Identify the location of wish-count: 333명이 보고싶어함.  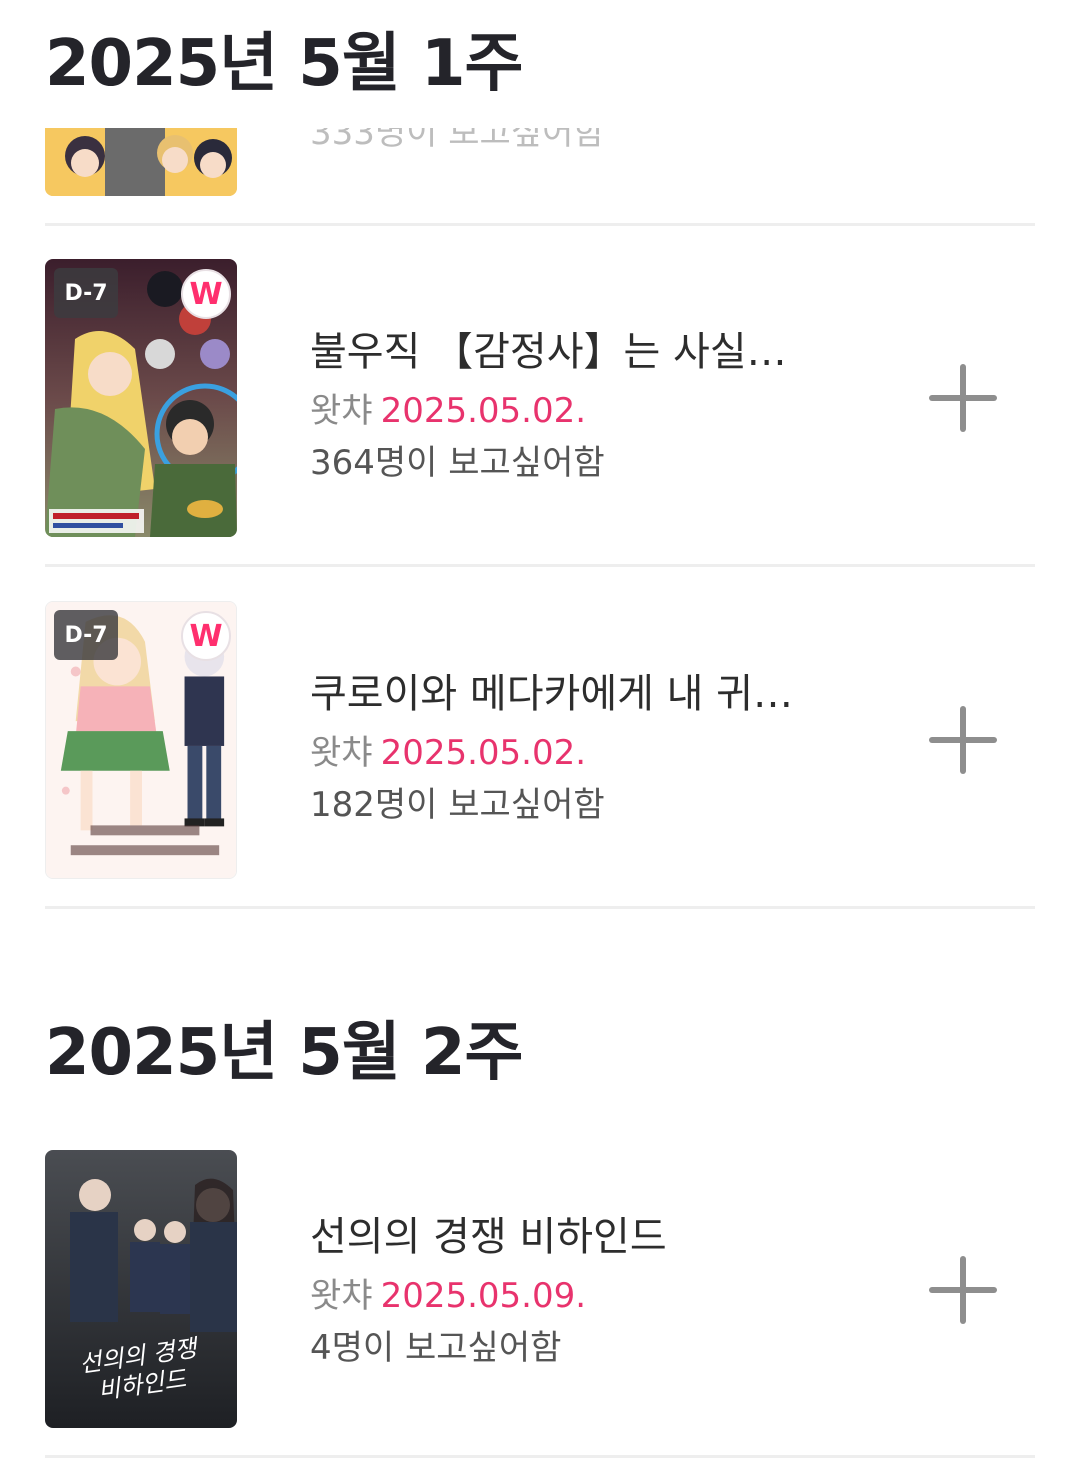
(457, 140).